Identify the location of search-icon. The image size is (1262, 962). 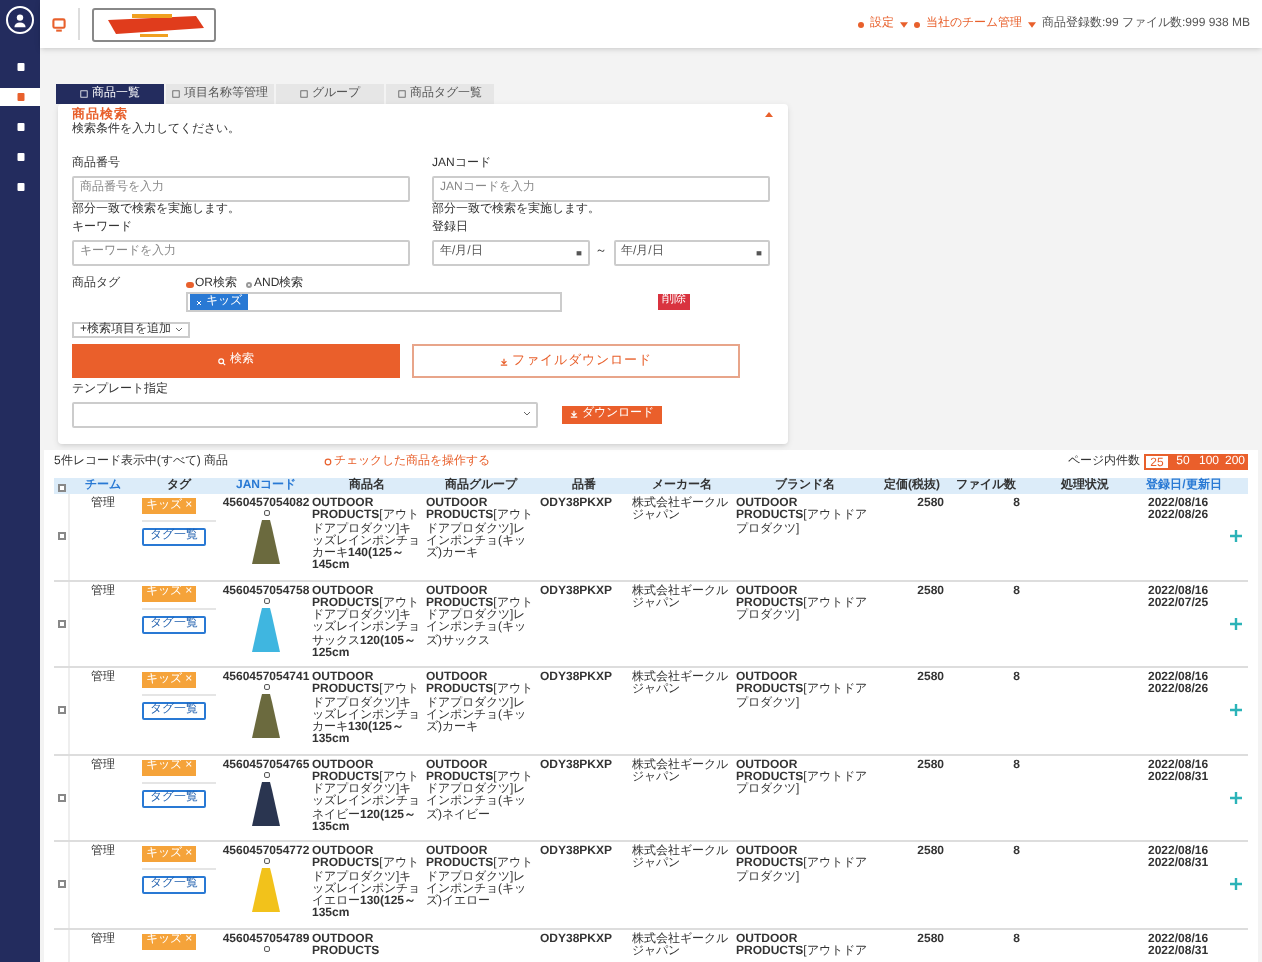
(222, 361).